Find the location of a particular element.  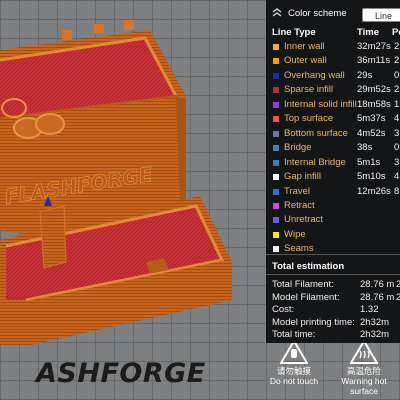

legend-row: Sparse infill 29m52s 2 is located at coordinates (333, 90).